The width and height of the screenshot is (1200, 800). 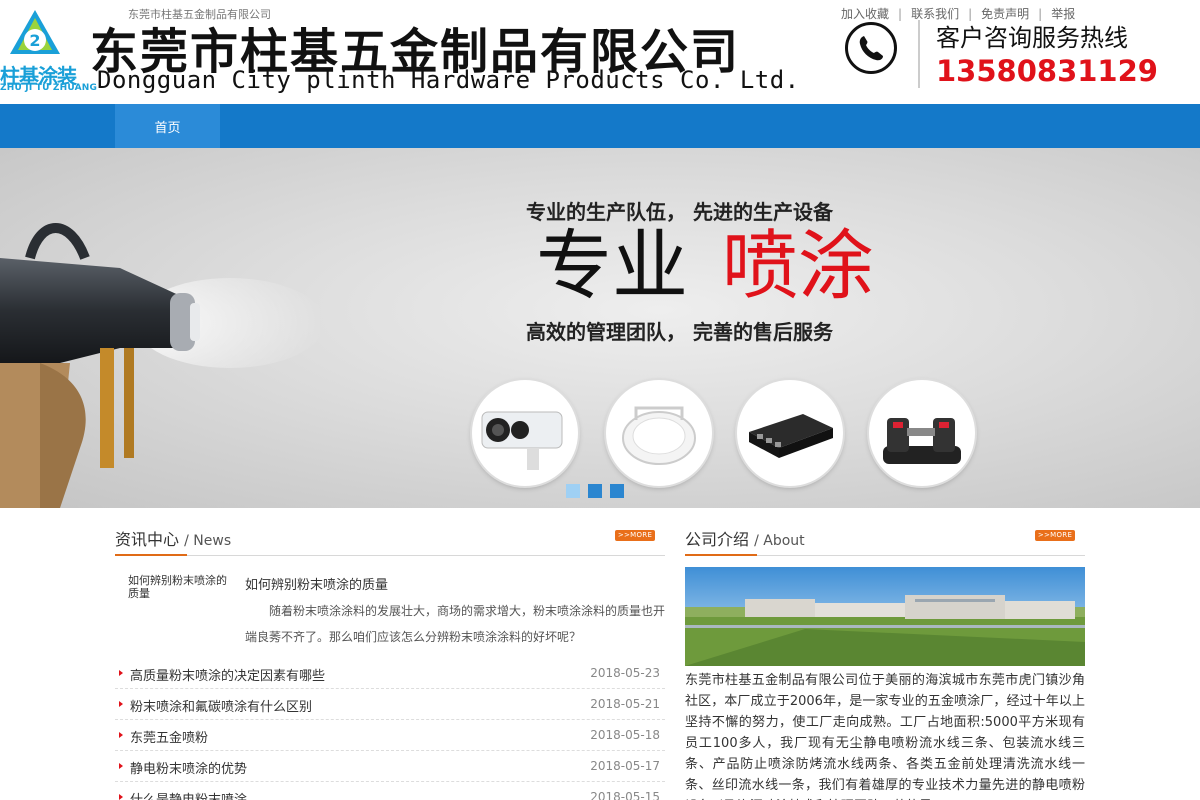 What do you see at coordinates (1047, 71) in the screenshot?
I see `hotline-number: 13580831129` at bounding box center [1047, 71].